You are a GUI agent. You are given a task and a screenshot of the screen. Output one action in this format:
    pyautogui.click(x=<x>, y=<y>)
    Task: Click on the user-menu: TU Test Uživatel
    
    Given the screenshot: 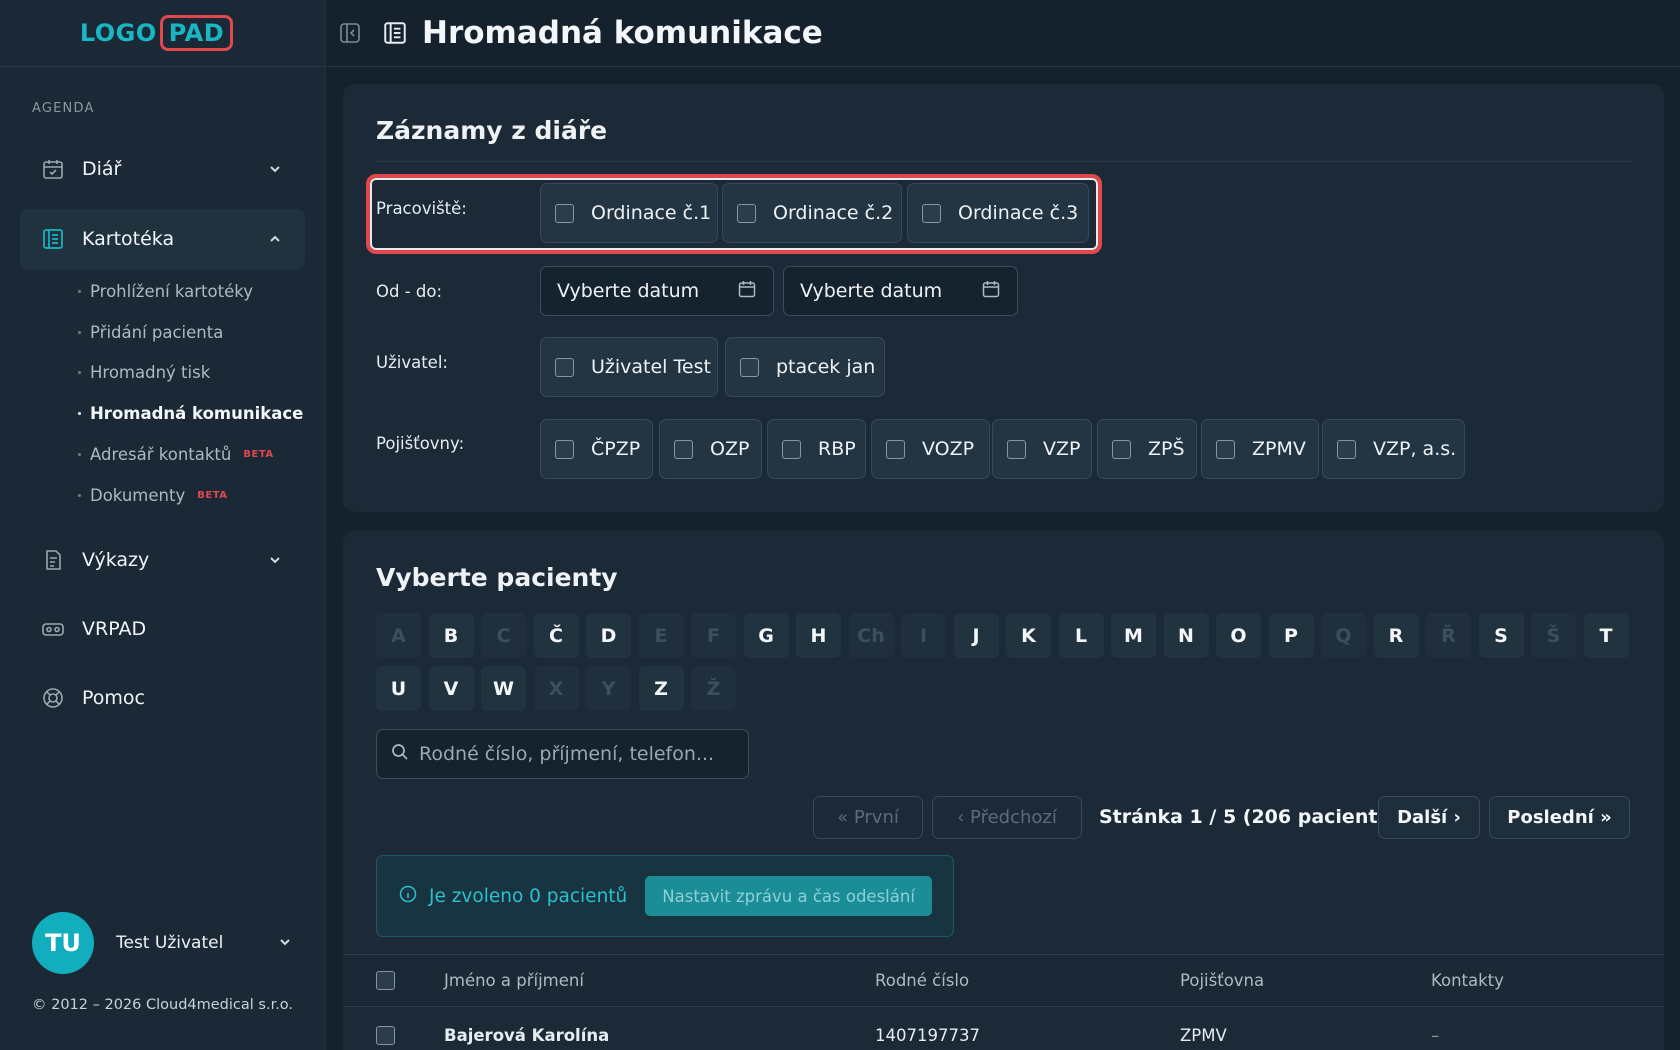 What is the action you would take?
    pyautogui.click(x=162, y=943)
    